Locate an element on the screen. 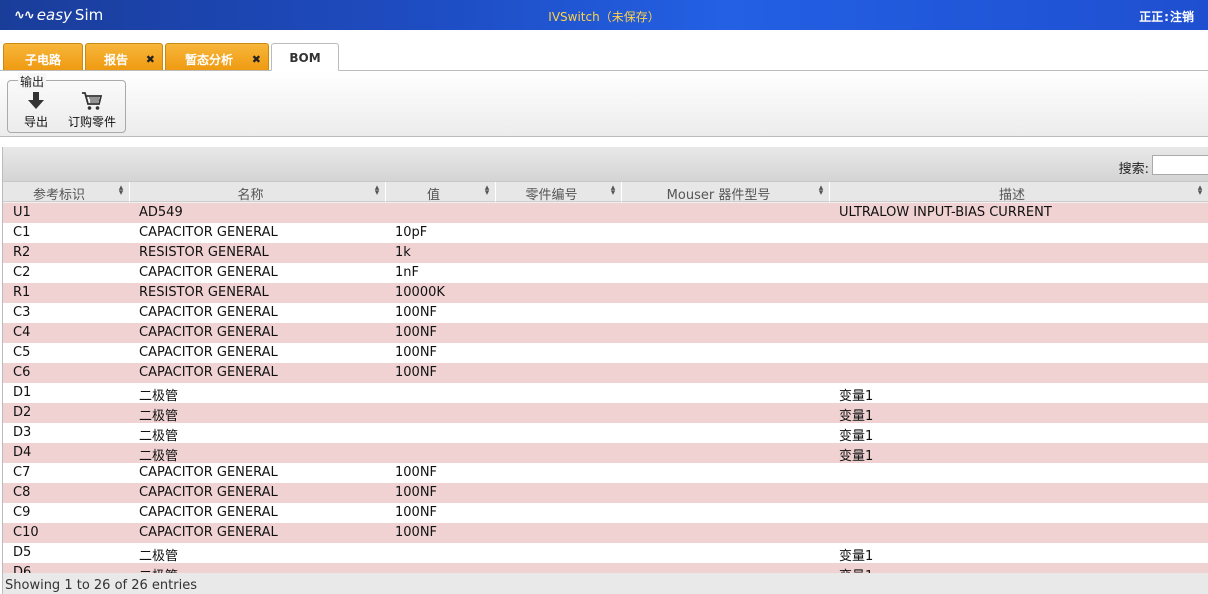  tab-bom: BOM is located at coordinates (305, 57).